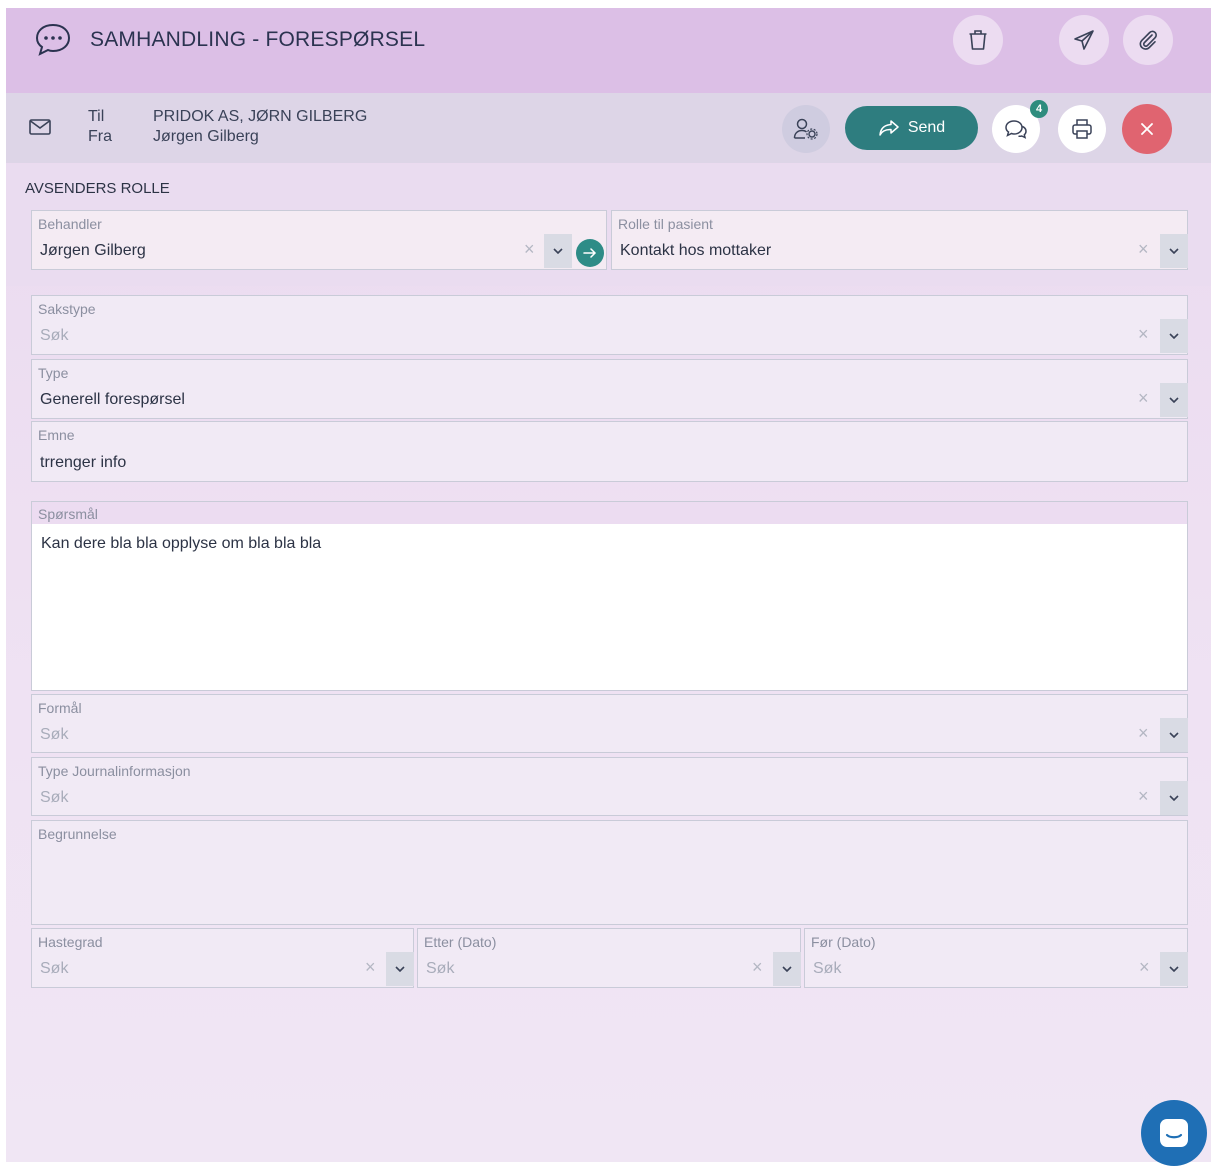 This screenshot has height=1166, width=1211. I want to click on go-arrow-button, so click(590, 253).